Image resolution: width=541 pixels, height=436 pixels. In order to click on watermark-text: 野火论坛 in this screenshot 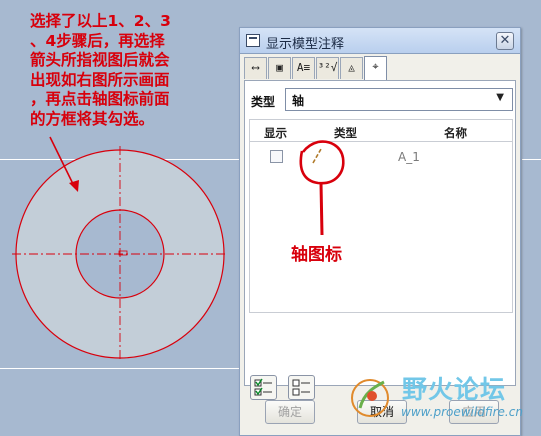, I will do `click(454, 389)`.